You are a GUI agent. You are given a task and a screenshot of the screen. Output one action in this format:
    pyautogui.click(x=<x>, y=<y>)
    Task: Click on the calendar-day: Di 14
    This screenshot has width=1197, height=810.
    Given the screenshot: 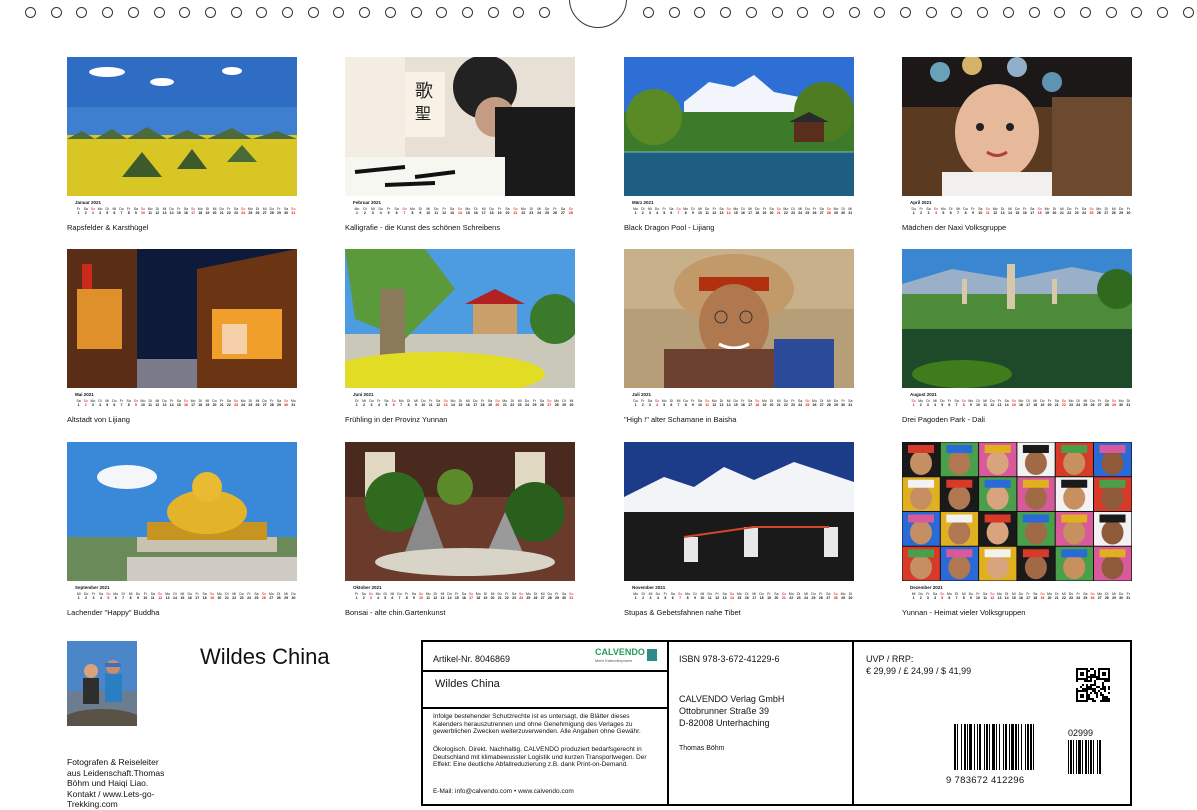 What is the action you would take?
    pyautogui.click(x=1006, y=596)
    